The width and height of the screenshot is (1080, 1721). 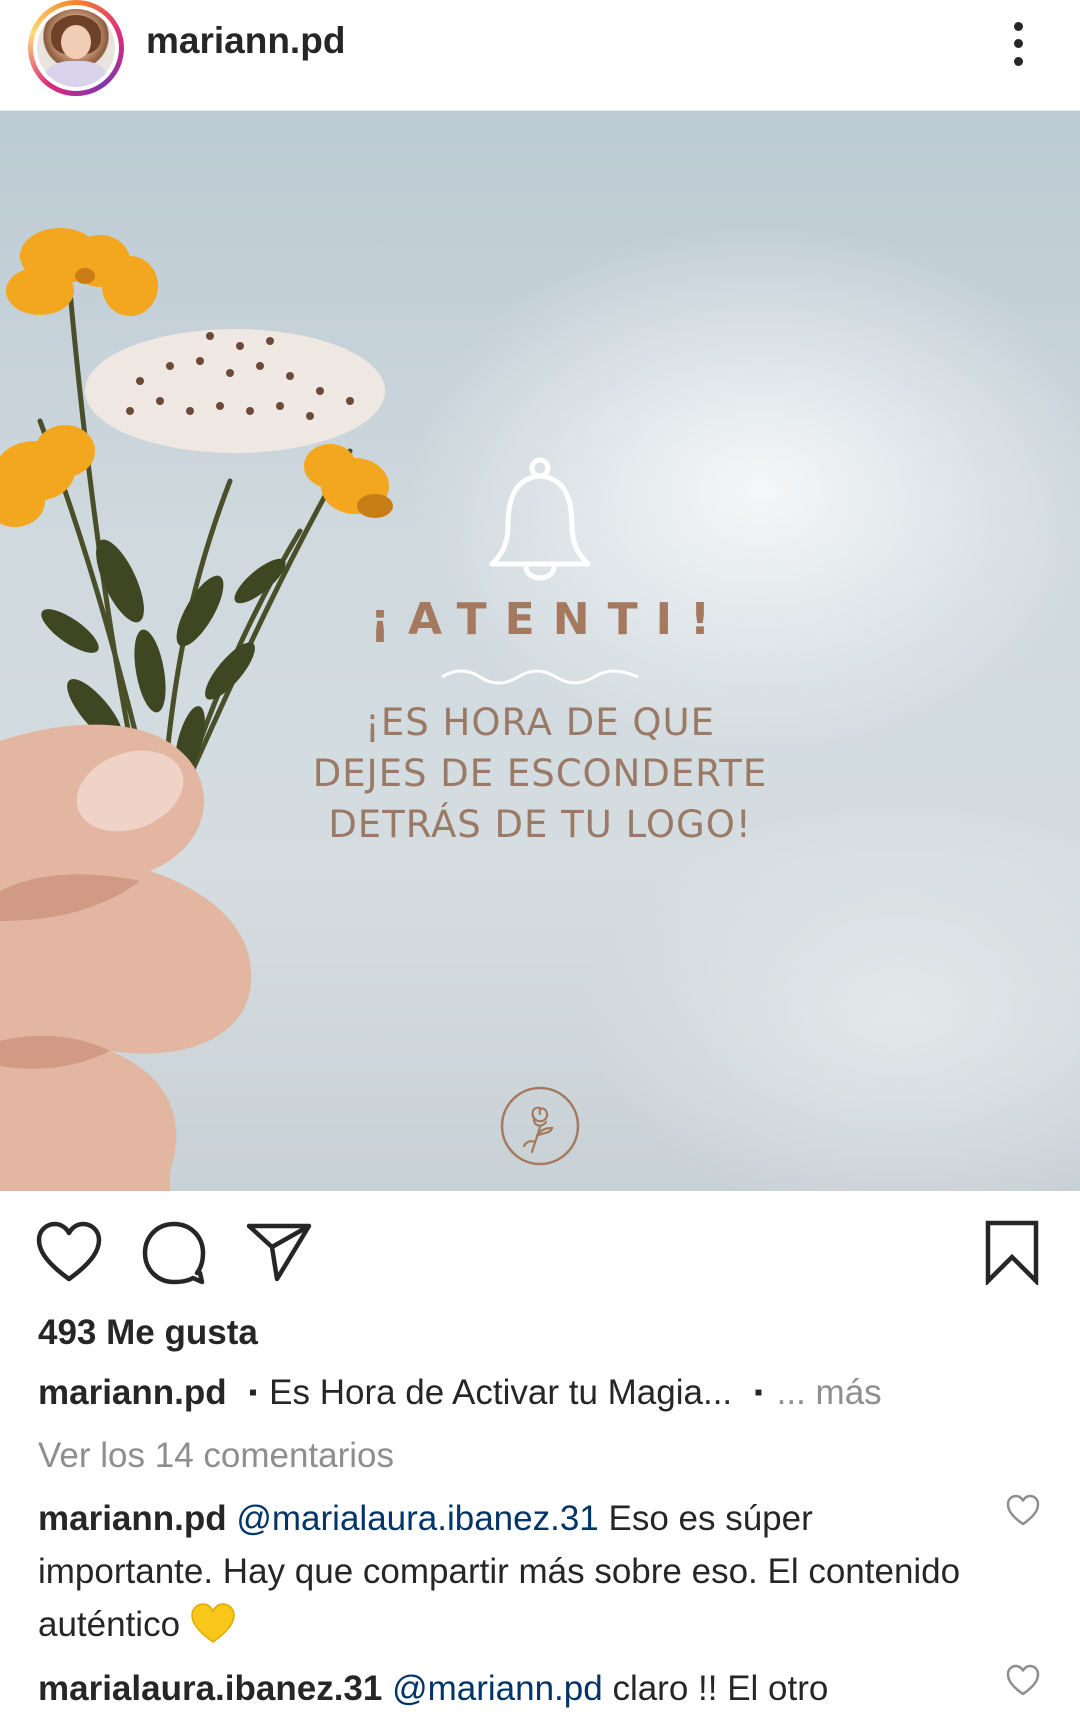 I want to click on rose-logo-icon, so click(x=540, y=1126).